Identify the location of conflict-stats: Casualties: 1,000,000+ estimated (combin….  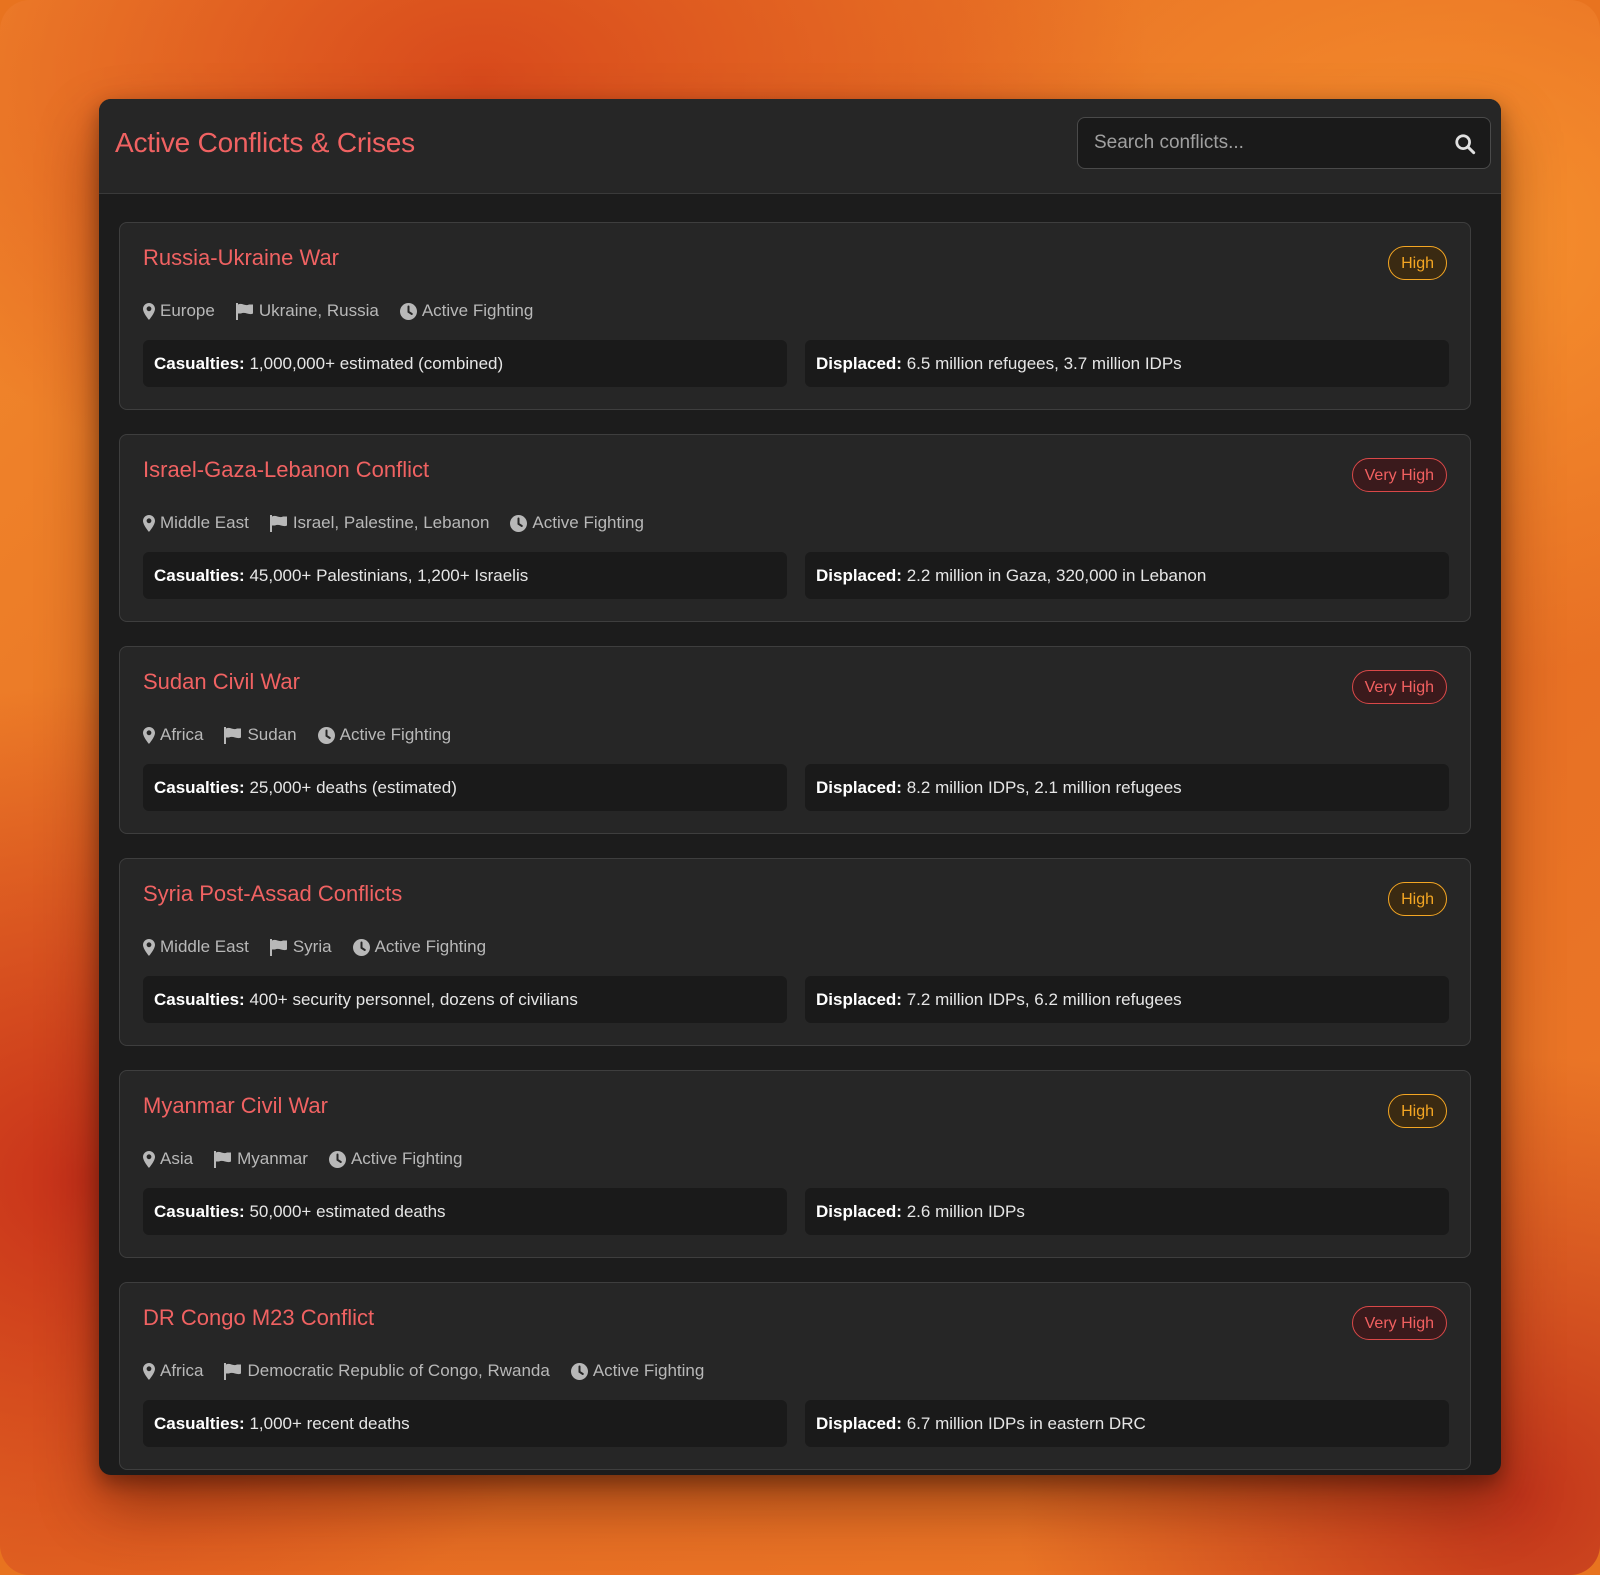
(796, 363).